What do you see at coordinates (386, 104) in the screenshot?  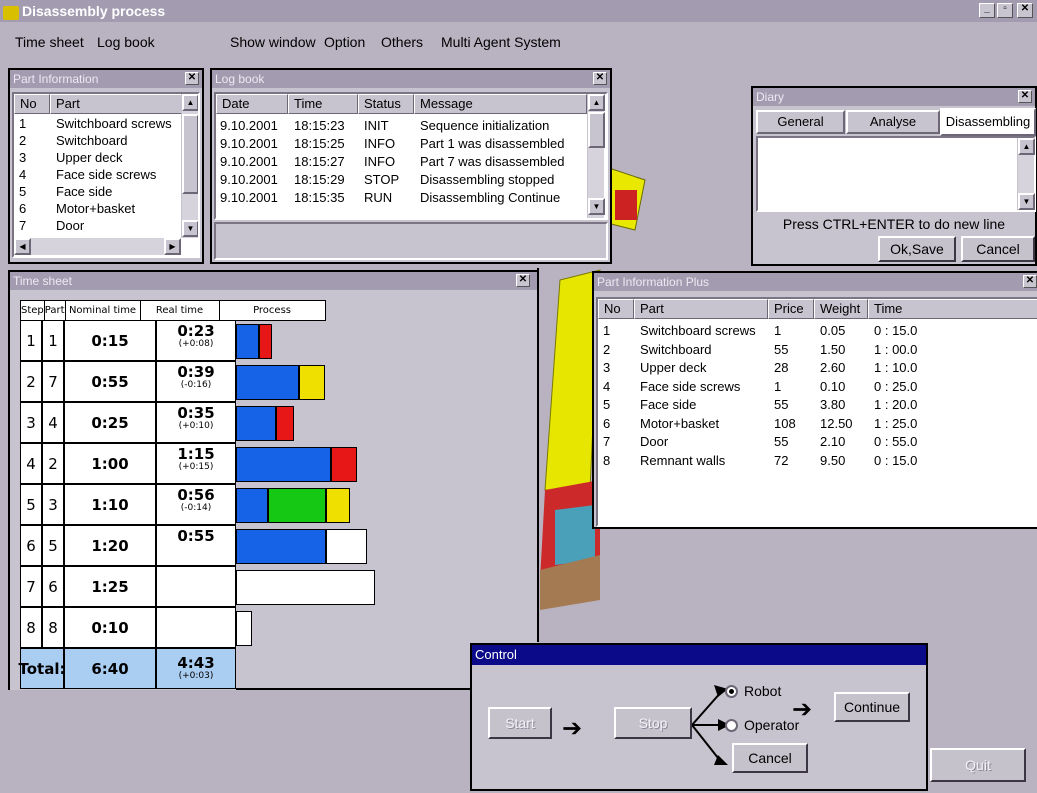 I see `col-header-status: Status` at bounding box center [386, 104].